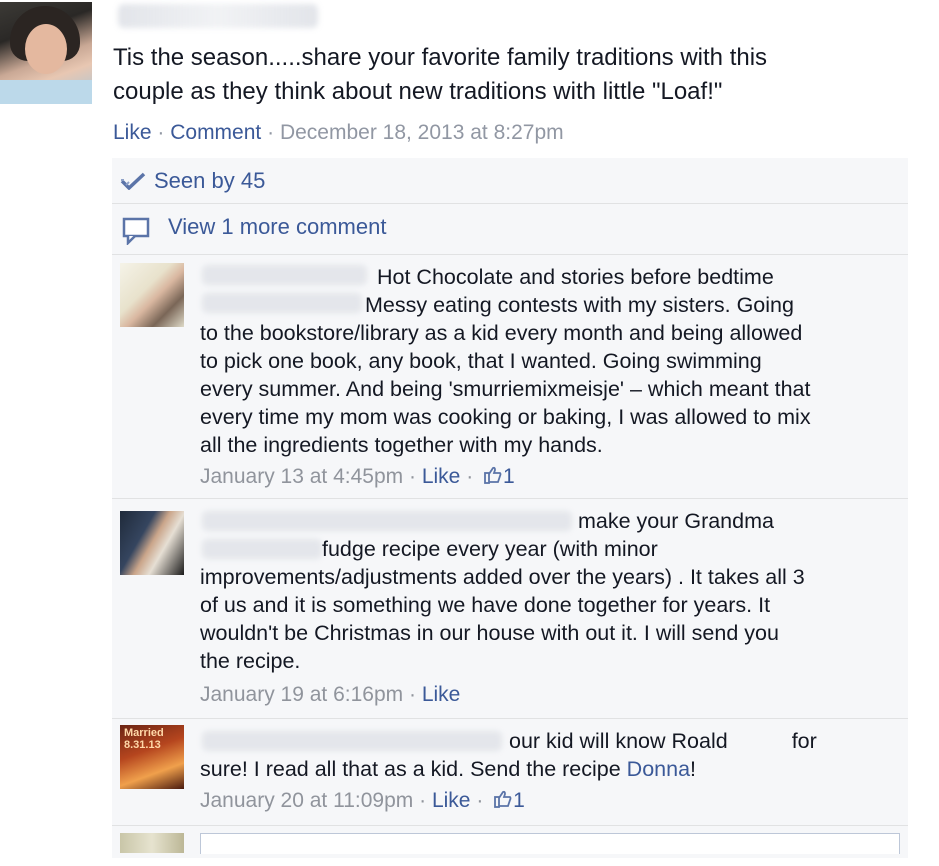 This screenshot has height=866, width=939. What do you see at coordinates (277, 227) in the screenshot?
I see `view-more-comments-link: View 1 more comment` at bounding box center [277, 227].